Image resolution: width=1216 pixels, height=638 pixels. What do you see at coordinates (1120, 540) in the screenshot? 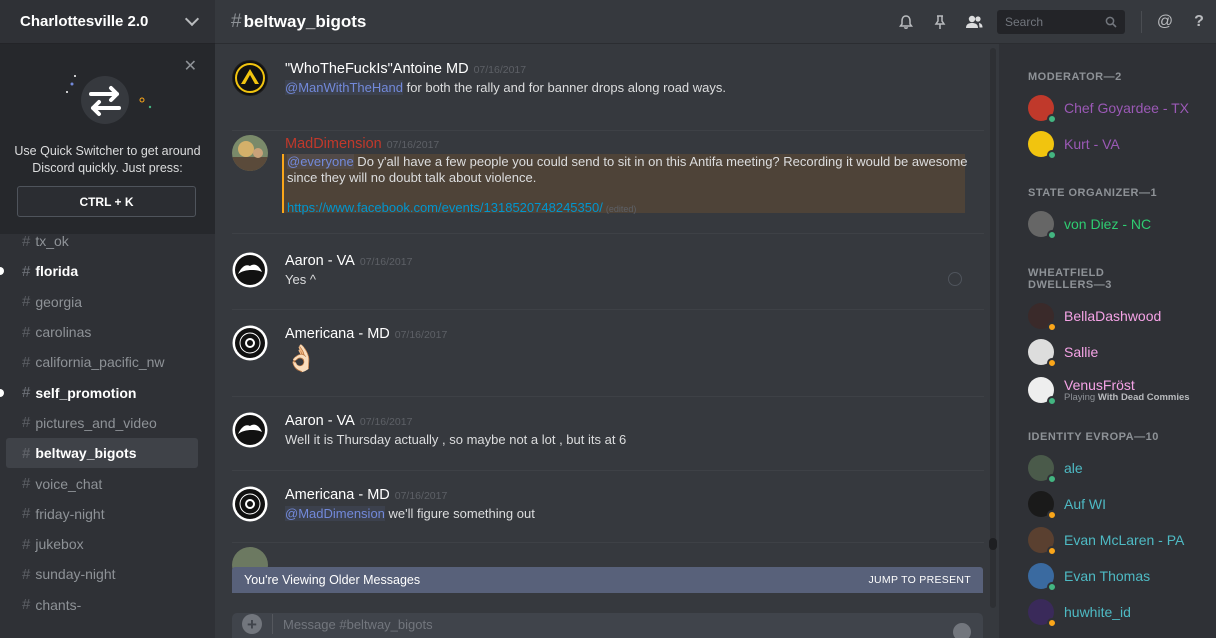
I see `member-evan-mclaren: Evan McLaren - PA` at bounding box center [1120, 540].